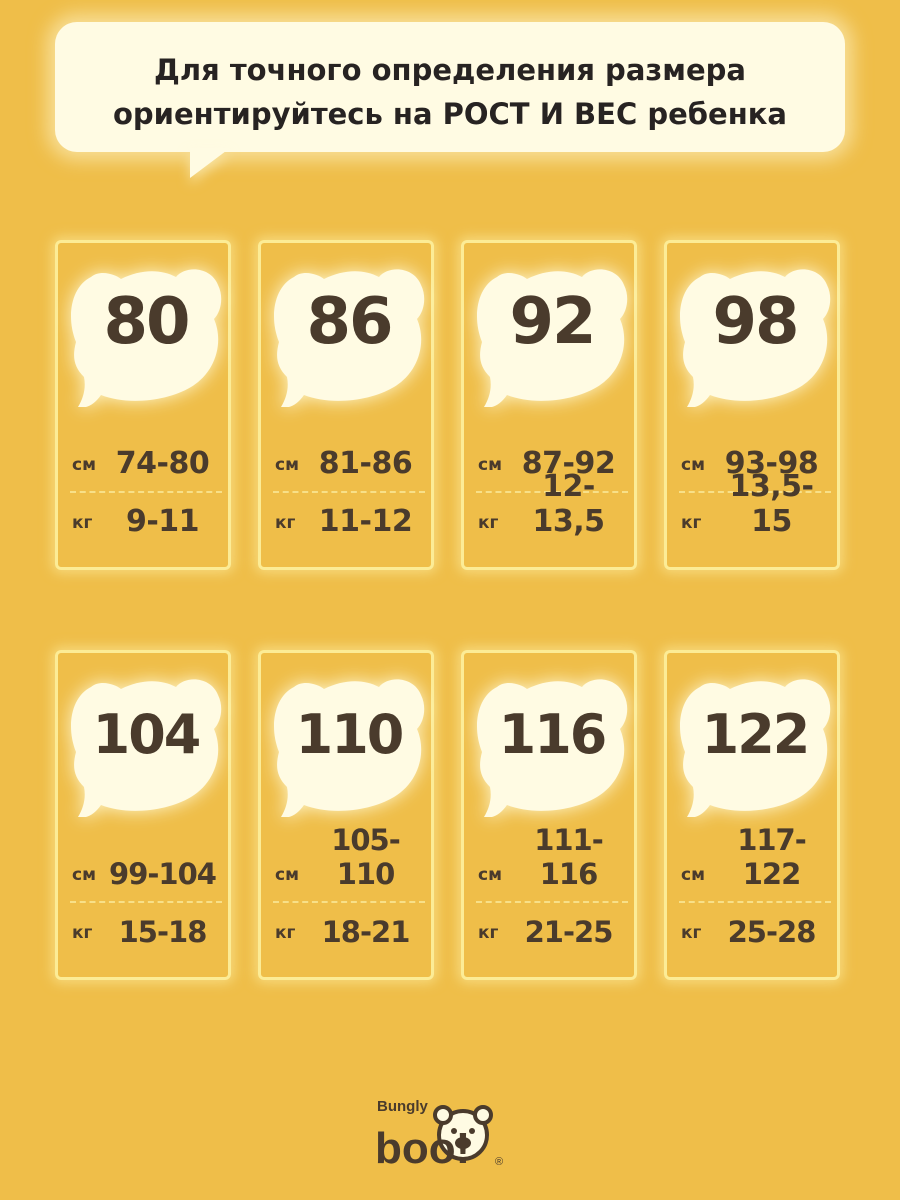 This screenshot has width=900, height=1200. I want to click on size-card: 104 см 99-104 кг 15-18, so click(143, 815).